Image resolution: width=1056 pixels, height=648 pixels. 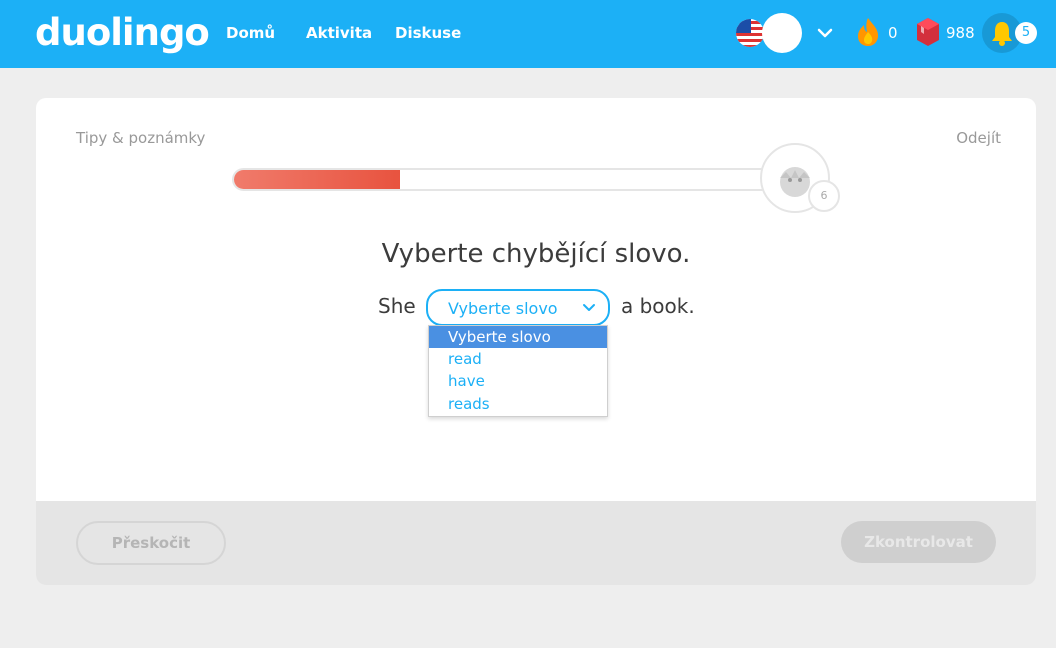 What do you see at coordinates (893, 33) in the screenshot?
I see `streak-count: 0` at bounding box center [893, 33].